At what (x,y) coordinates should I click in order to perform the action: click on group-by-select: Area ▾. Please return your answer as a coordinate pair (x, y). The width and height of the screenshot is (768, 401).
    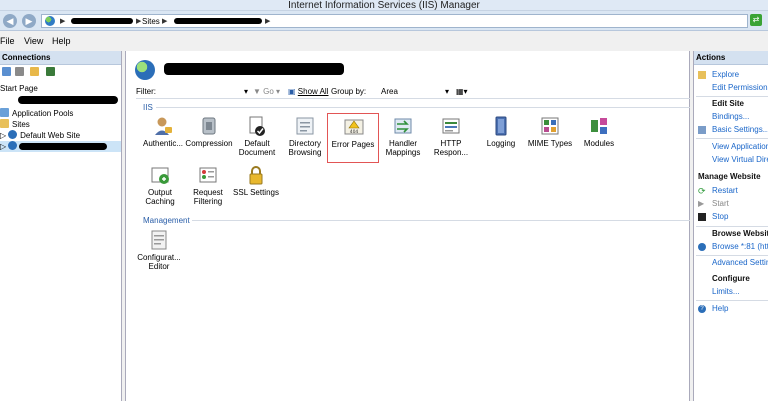
    Looking at the image, I should click on (417, 91).